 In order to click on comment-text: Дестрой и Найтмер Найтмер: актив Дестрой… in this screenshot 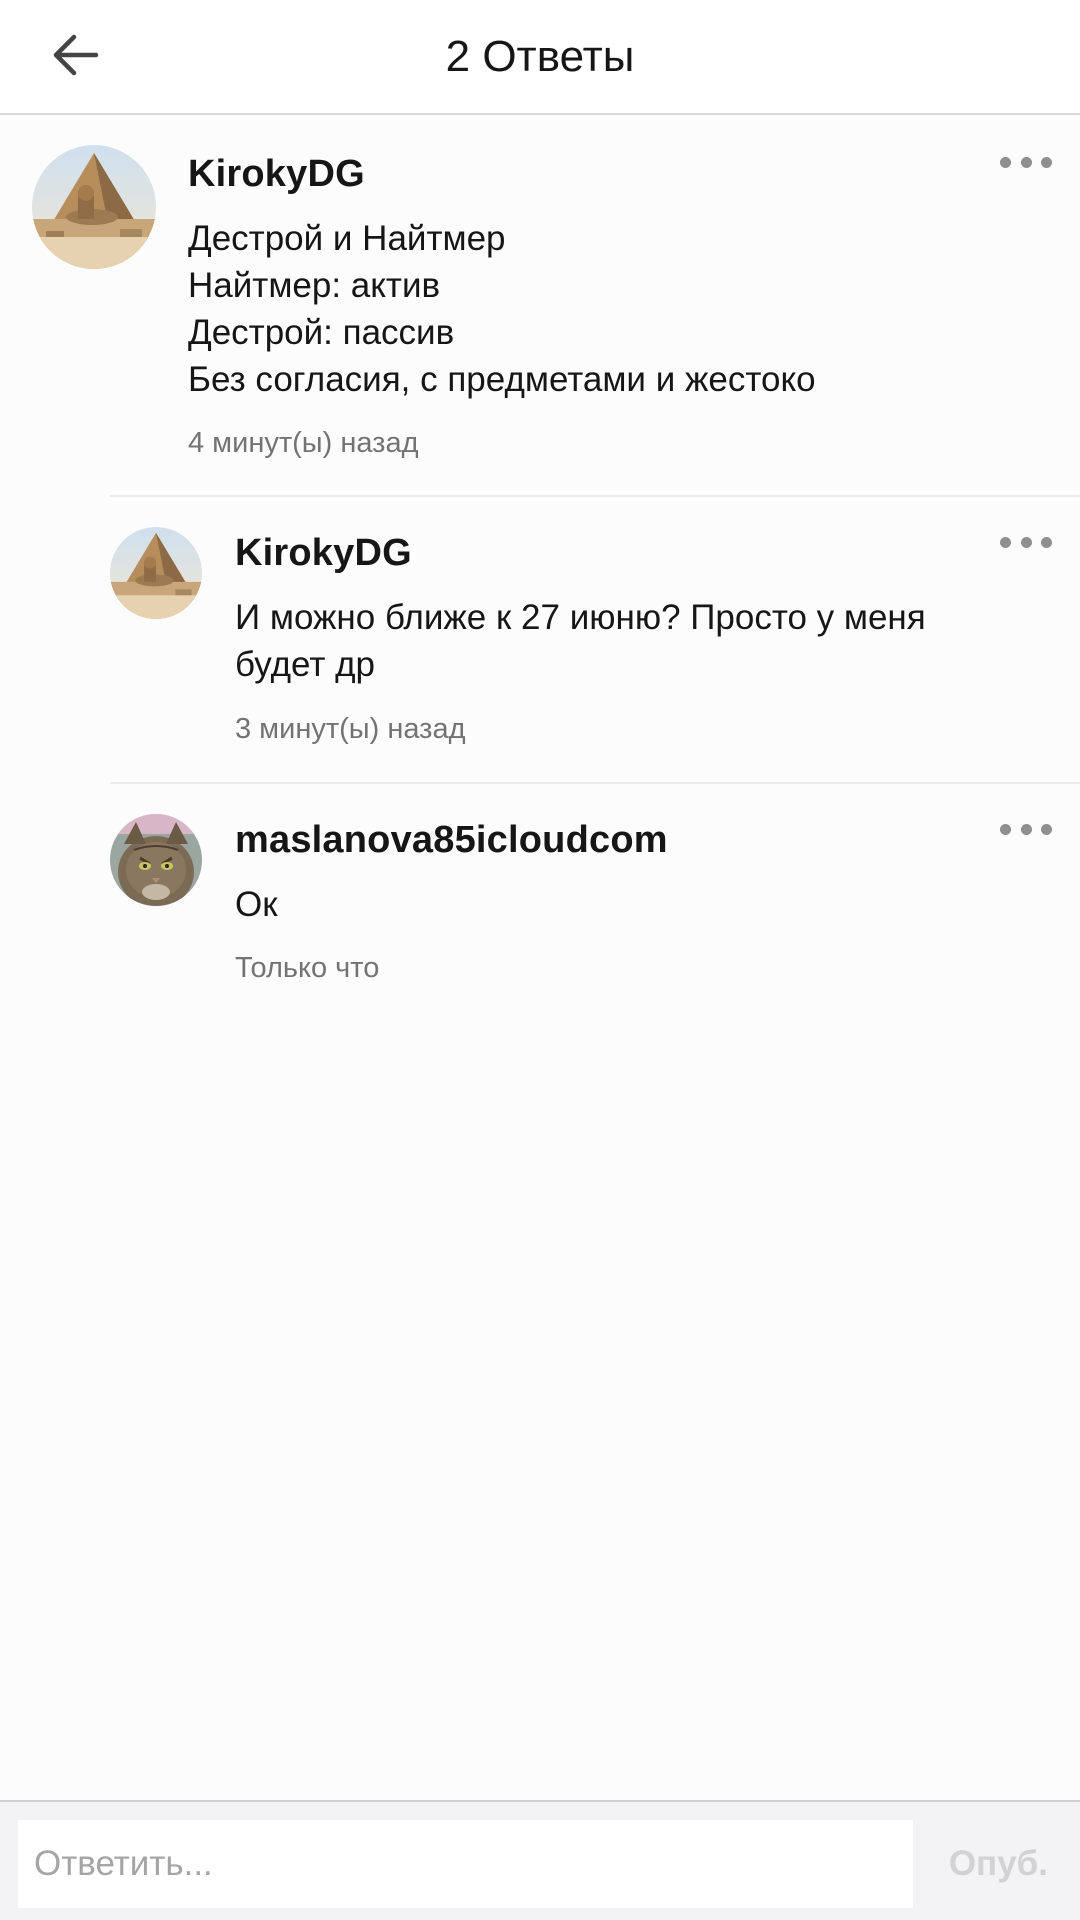, I will do `click(502, 309)`.